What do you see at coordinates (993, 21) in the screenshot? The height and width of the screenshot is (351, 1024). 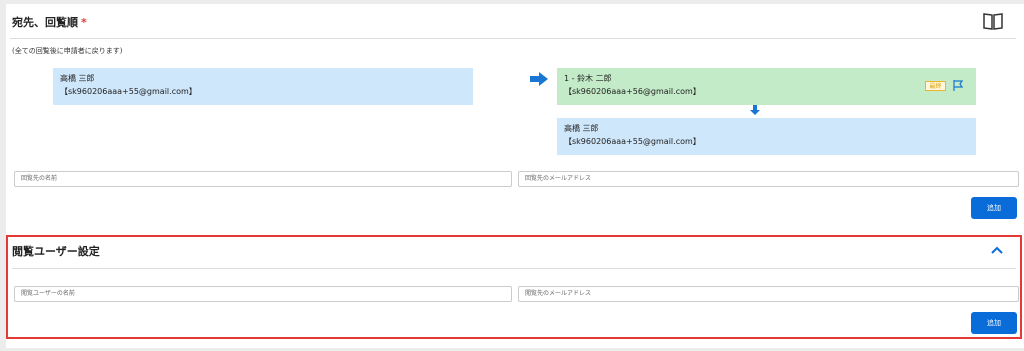 I see `book-icon` at bounding box center [993, 21].